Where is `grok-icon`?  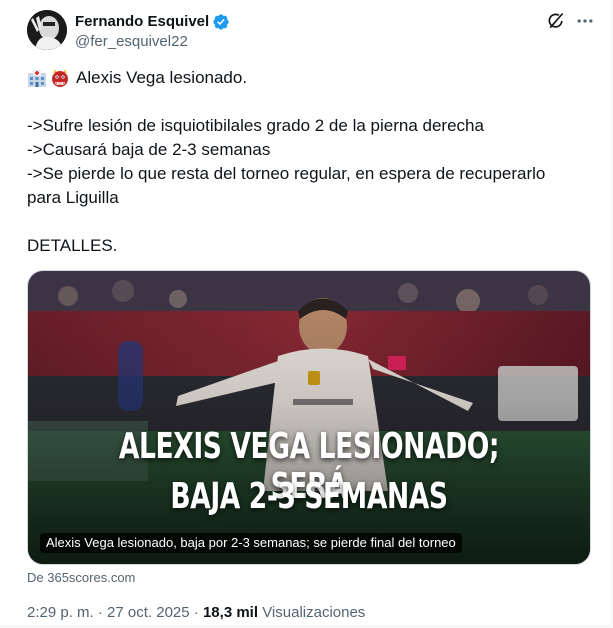
grok-icon is located at coordinates (556, 23).